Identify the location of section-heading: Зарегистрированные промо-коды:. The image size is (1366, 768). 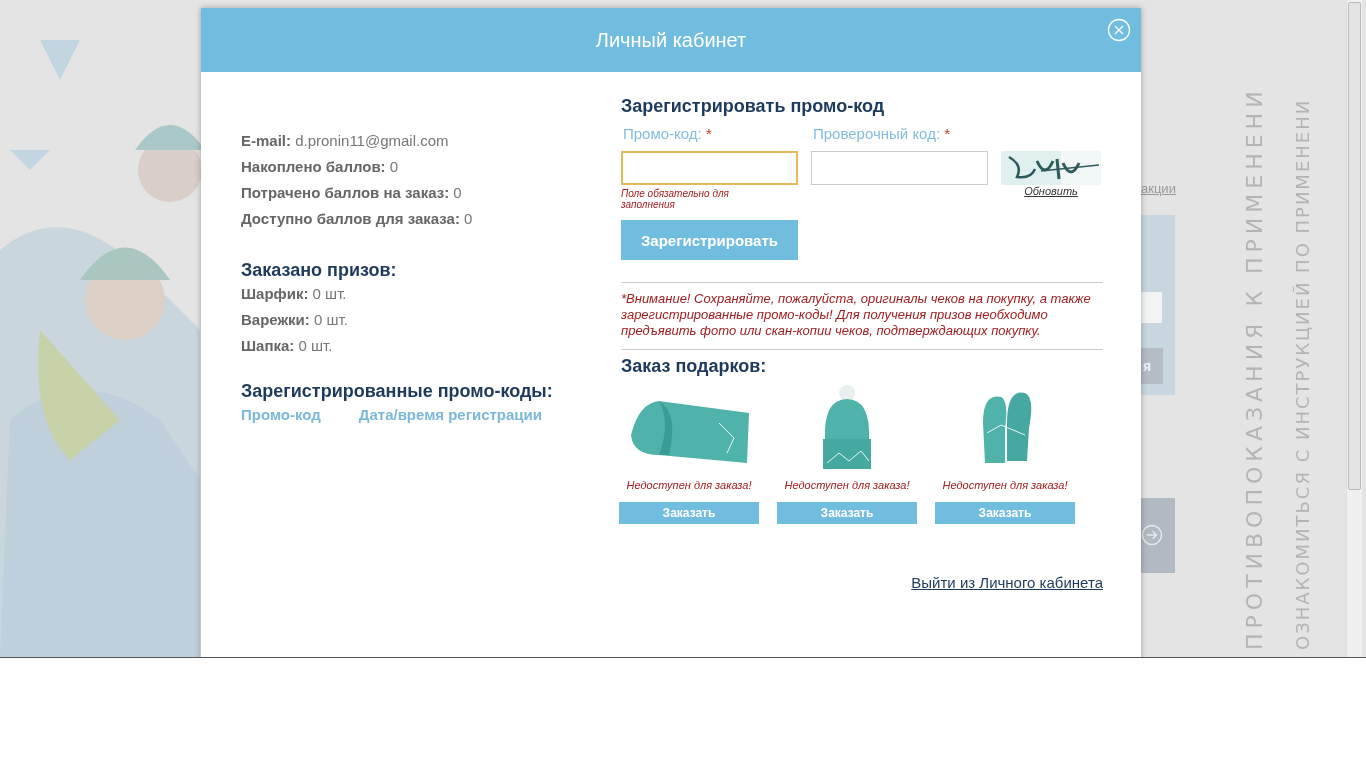
(397, 391).